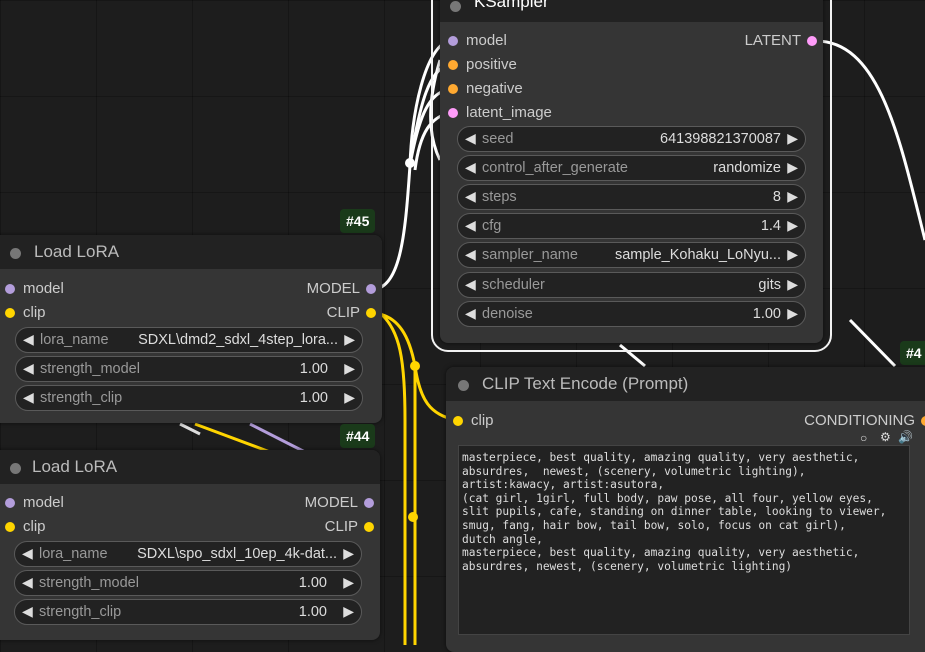  I want to click on widget-seed: ◀ seed 641398821370087 ▶, so click(631, 139).